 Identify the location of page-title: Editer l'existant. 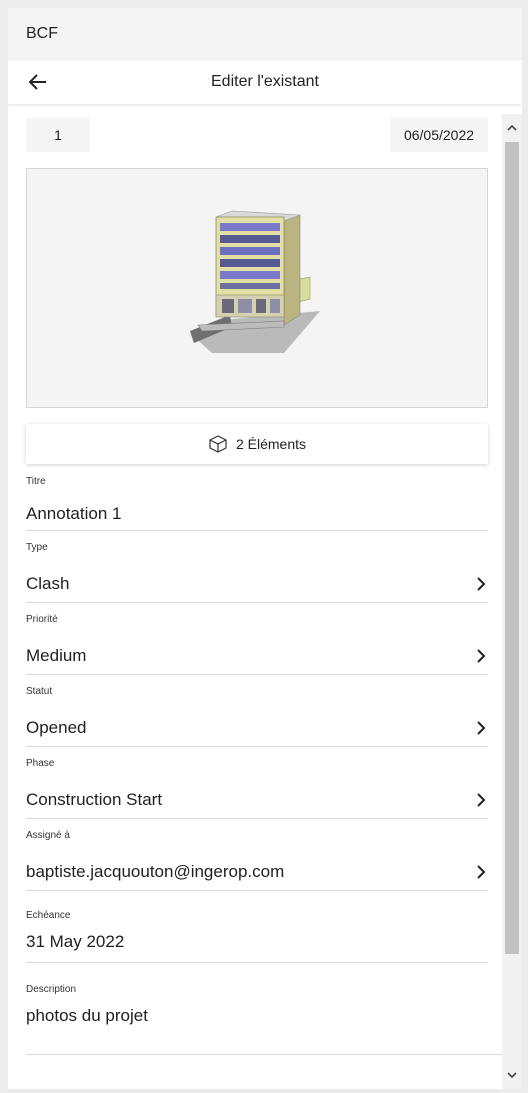
(265, 81).